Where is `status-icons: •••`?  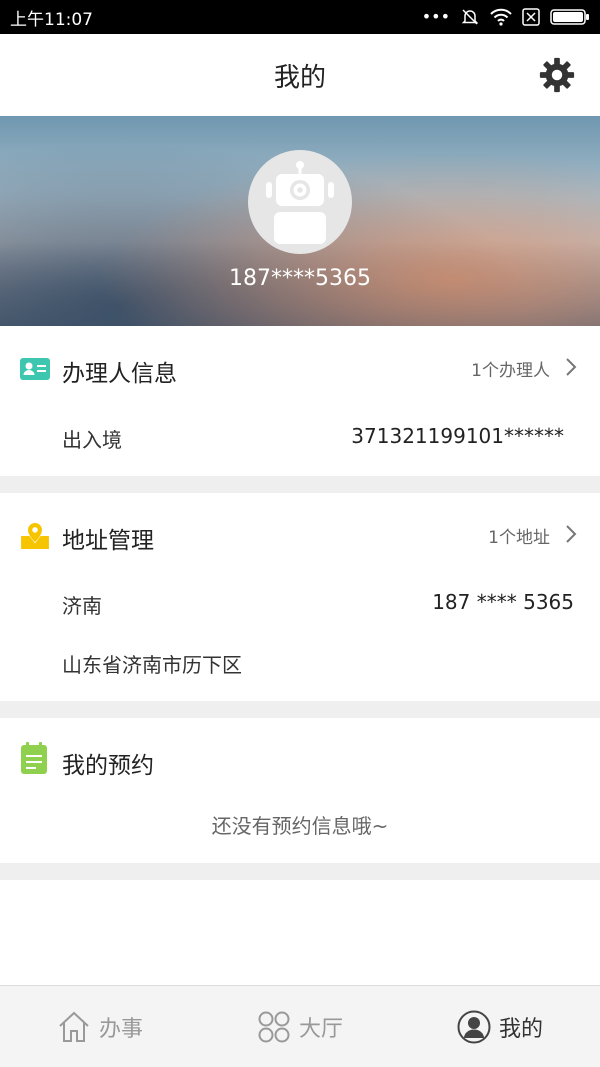
status-icons: ••• is located at coordinates (506, 17).